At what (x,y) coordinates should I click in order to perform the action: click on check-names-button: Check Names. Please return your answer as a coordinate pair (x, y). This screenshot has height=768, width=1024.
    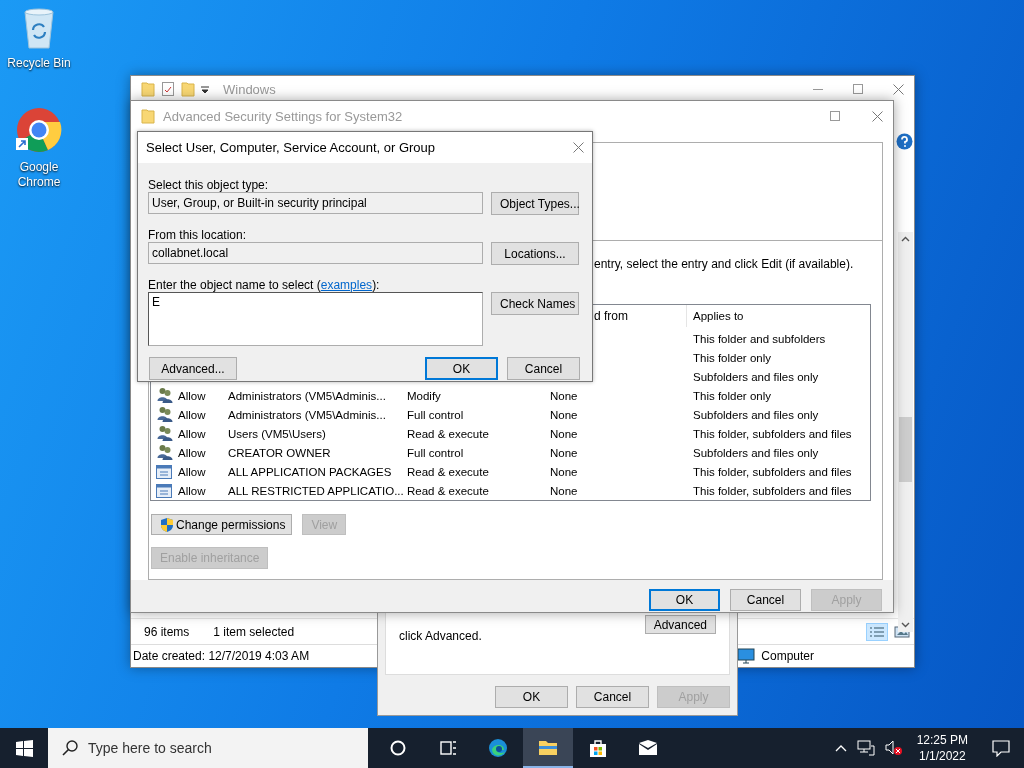
    Looking at the image, I should click on (535, 303).